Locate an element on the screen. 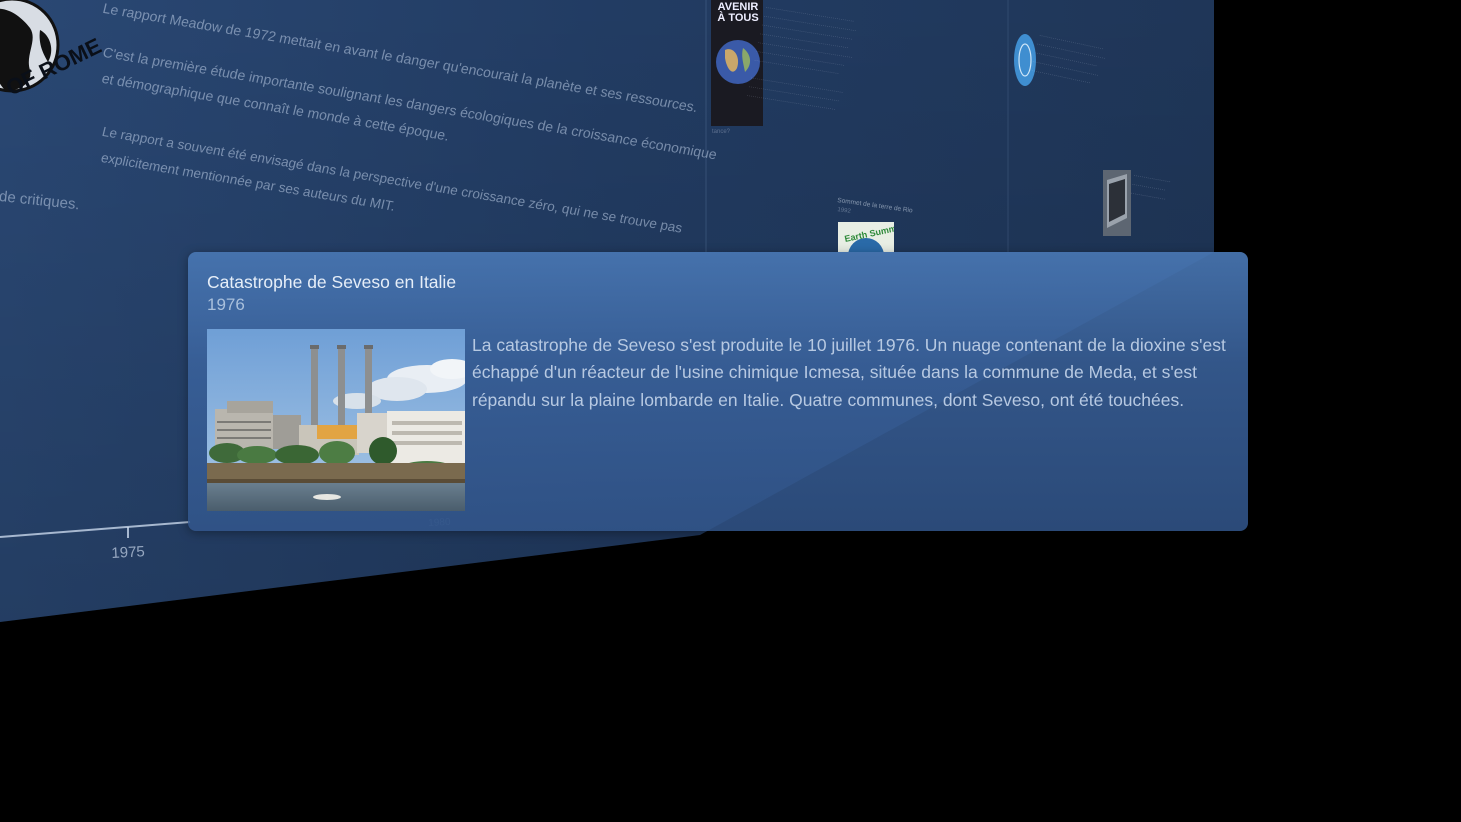 Image resolution: width=1461 pixels, height=822 pixels. book-cover-text: AVENIR À TOUS is located at coordinates (738, 12).